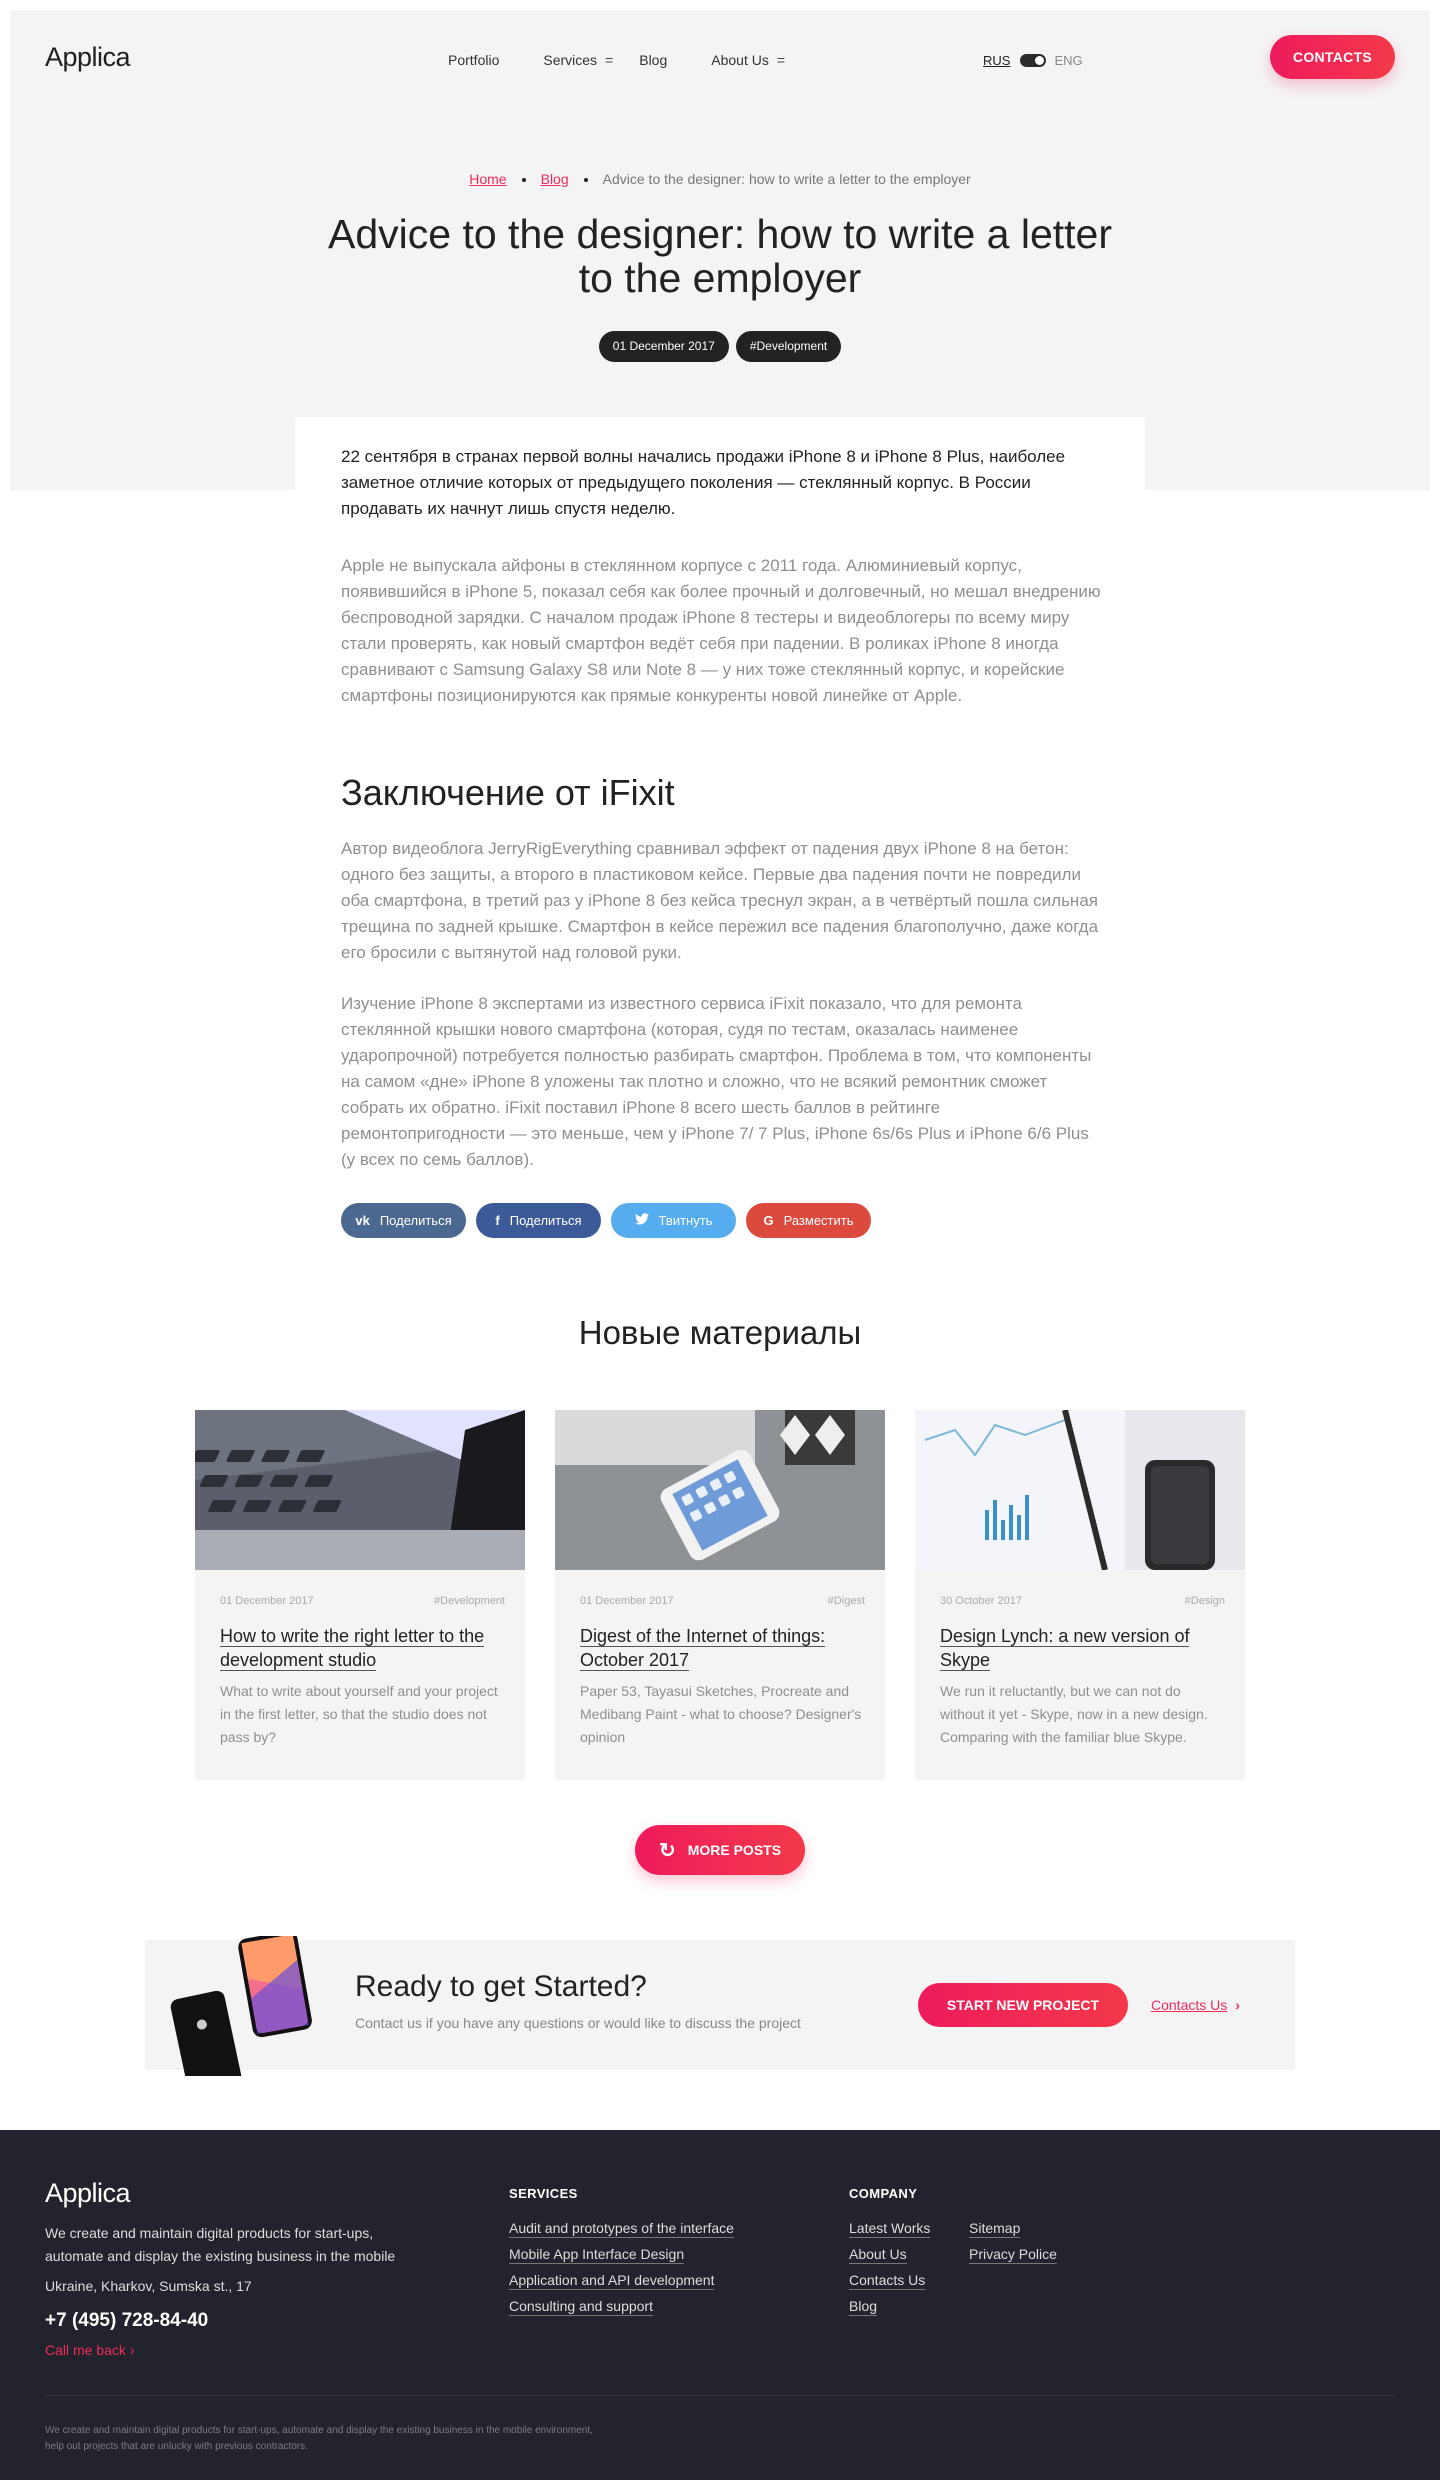  I want to click on call-me-back-link: Call me back ›, so click(89, 2350).